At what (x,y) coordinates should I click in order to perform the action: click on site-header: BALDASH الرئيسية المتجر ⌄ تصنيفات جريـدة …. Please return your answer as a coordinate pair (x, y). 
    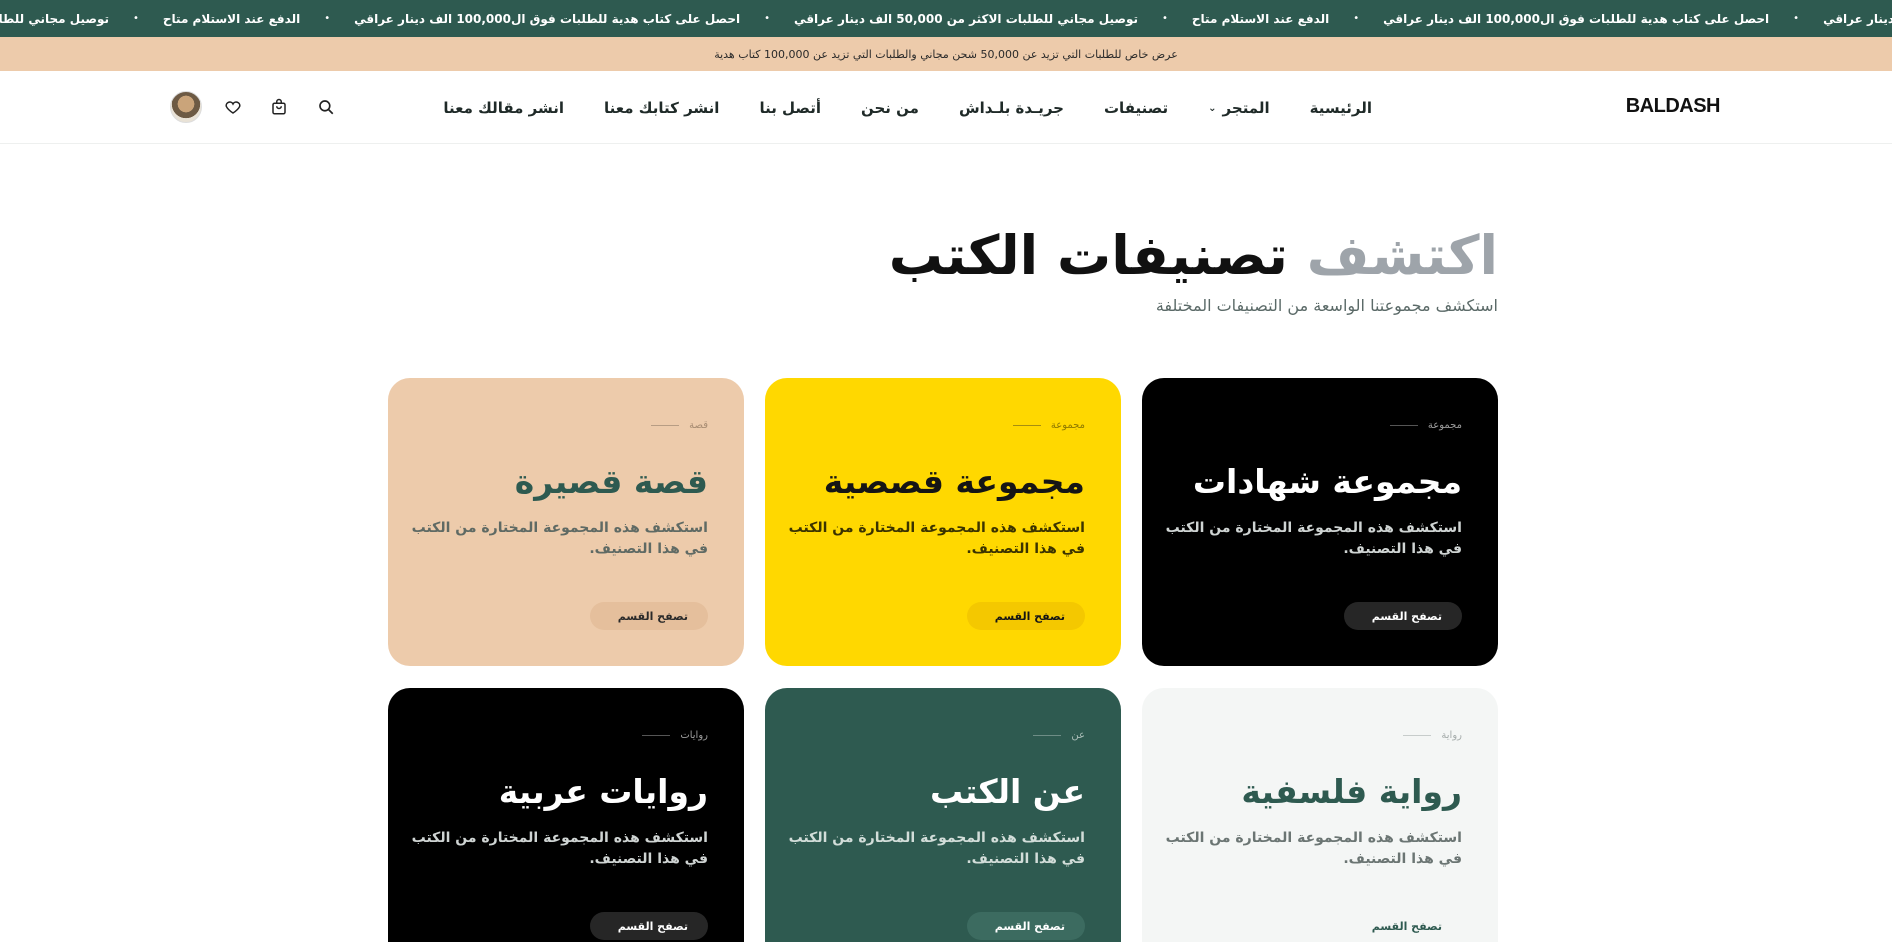
    Looking at the image, I should click on (946, 107).